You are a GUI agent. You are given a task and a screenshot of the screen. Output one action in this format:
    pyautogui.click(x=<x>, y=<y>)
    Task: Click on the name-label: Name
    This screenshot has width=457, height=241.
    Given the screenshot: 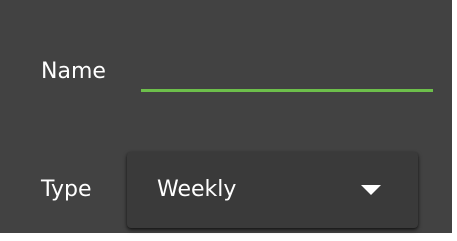 What is the action you would take?
    pyautogui.click(x=73, y=71)
    